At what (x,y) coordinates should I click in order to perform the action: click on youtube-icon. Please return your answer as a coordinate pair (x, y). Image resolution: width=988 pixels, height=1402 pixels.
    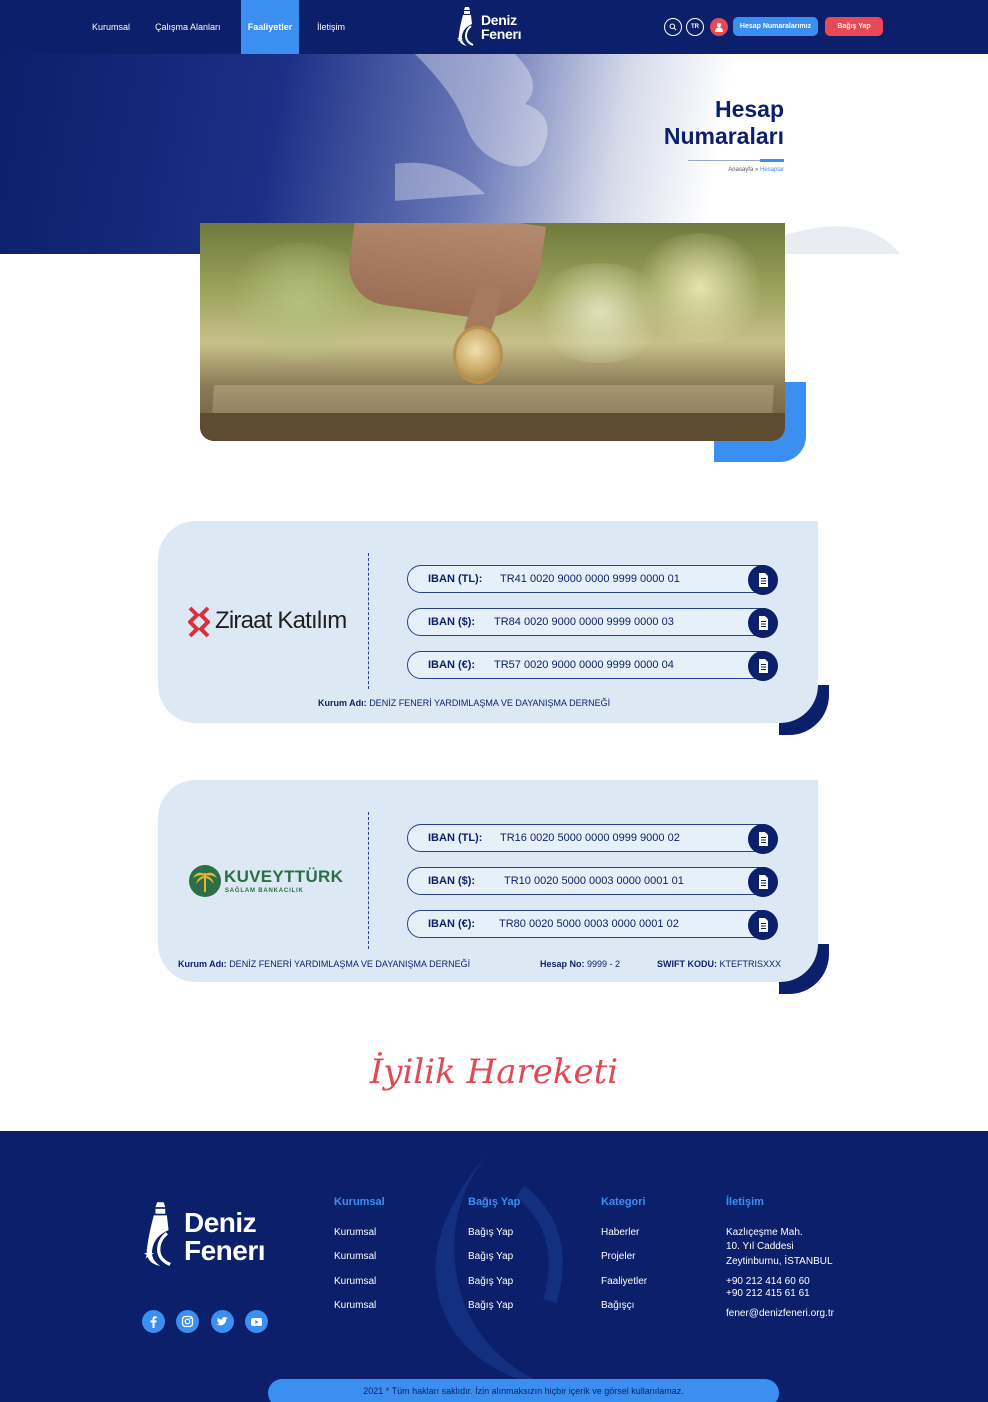
    Looking at the image, I should click on (256, 1322).